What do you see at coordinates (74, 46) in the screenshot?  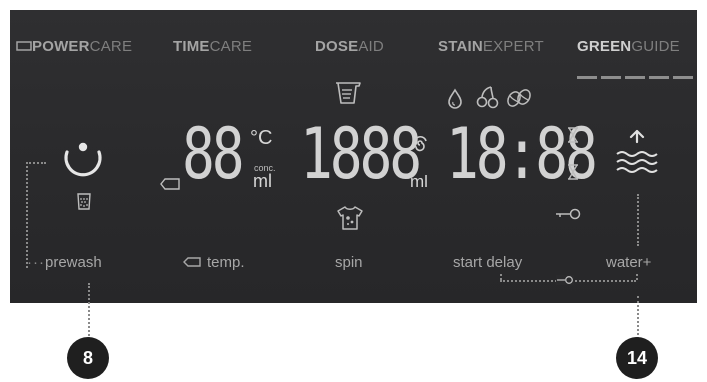 I see `powercare-label: POWERCARE` at bounding box center [74, 46].